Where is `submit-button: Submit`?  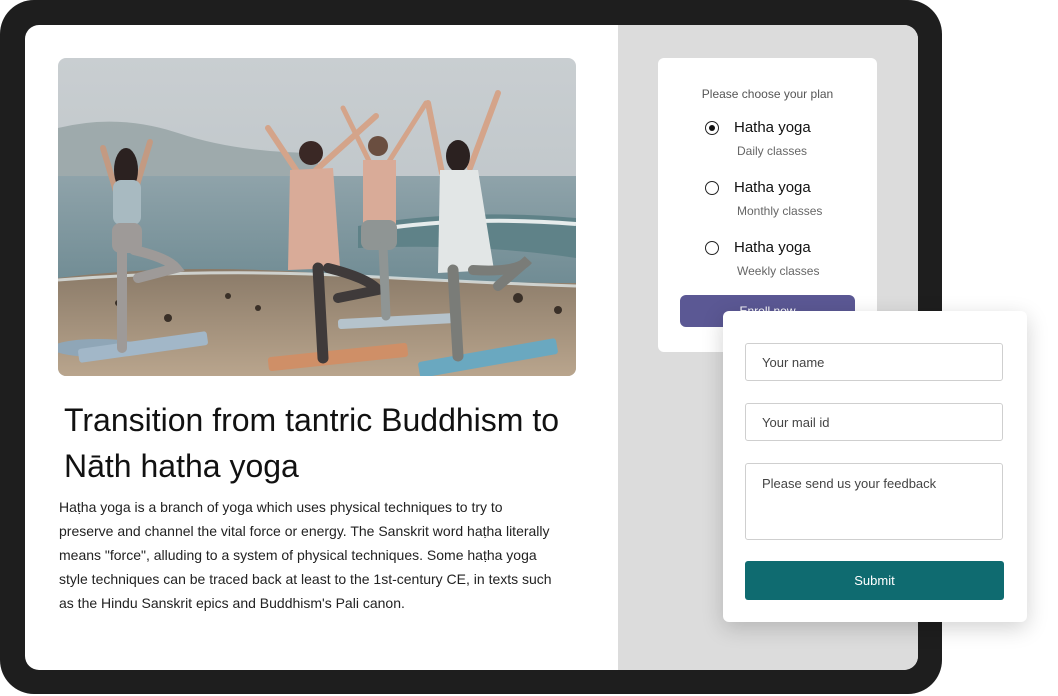 submit-button: Submit is located at coordinates (874, 580).